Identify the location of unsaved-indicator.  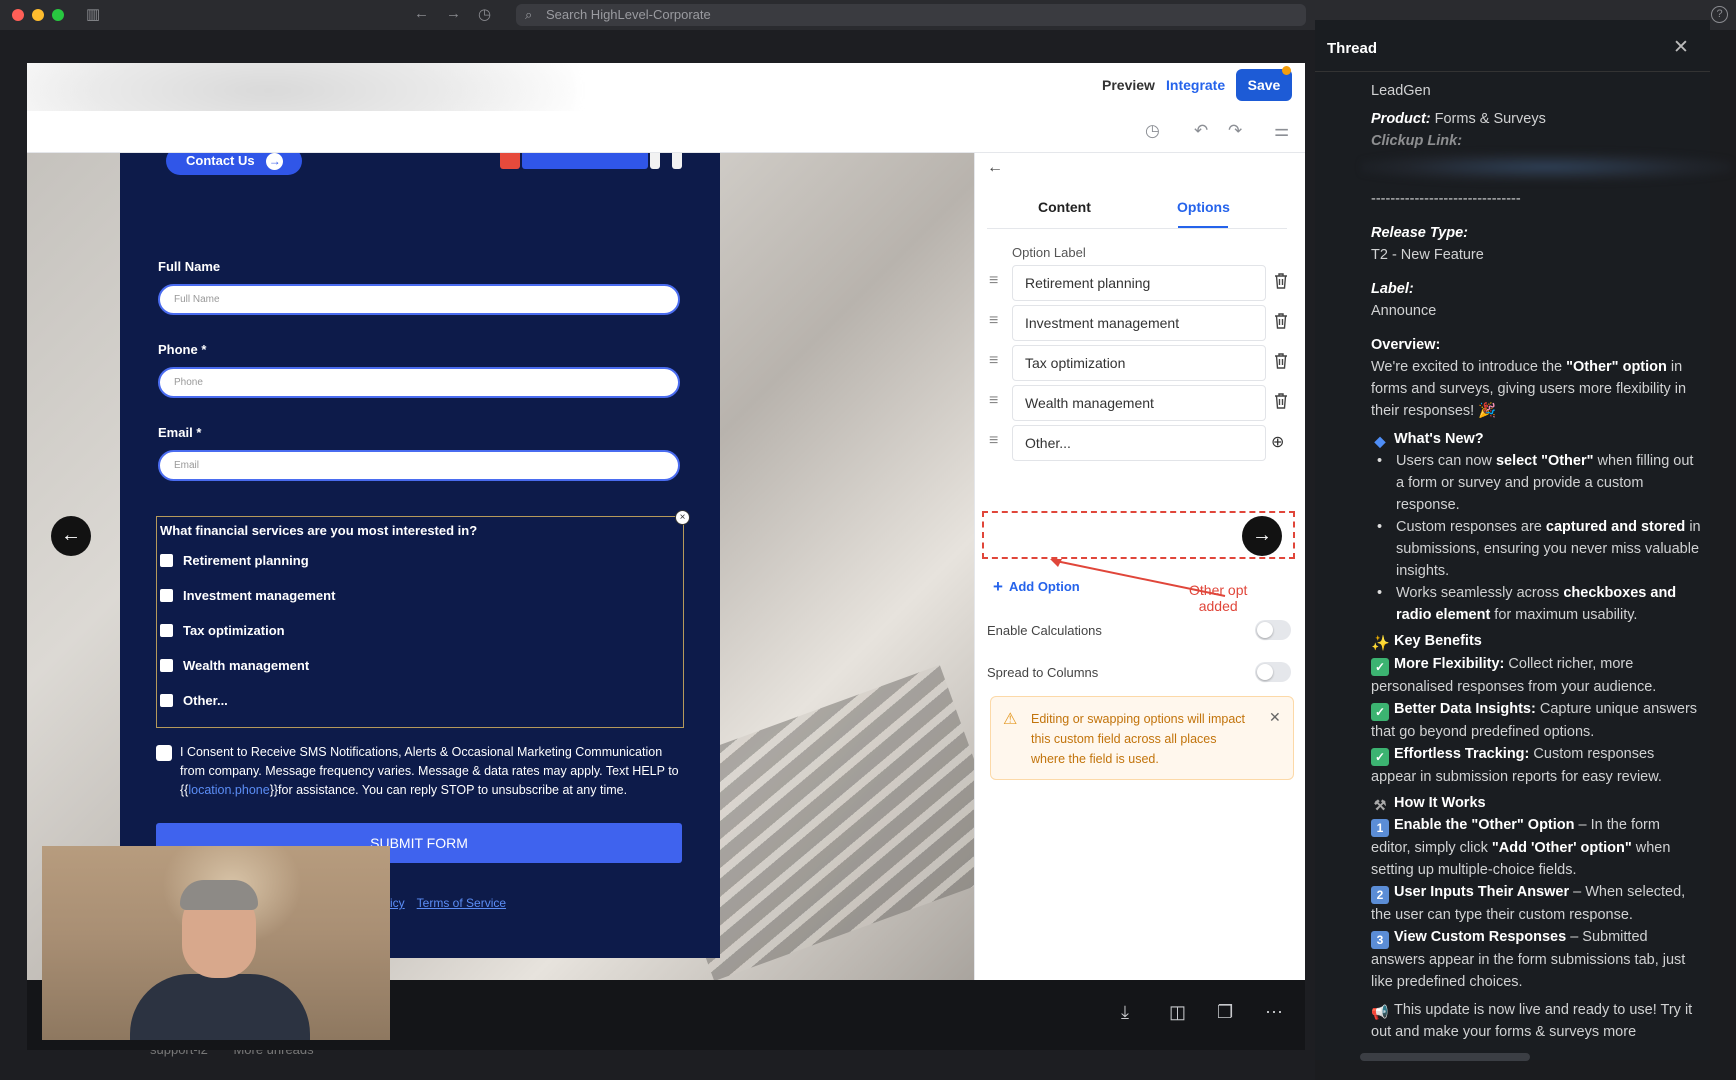
(1286, 70).